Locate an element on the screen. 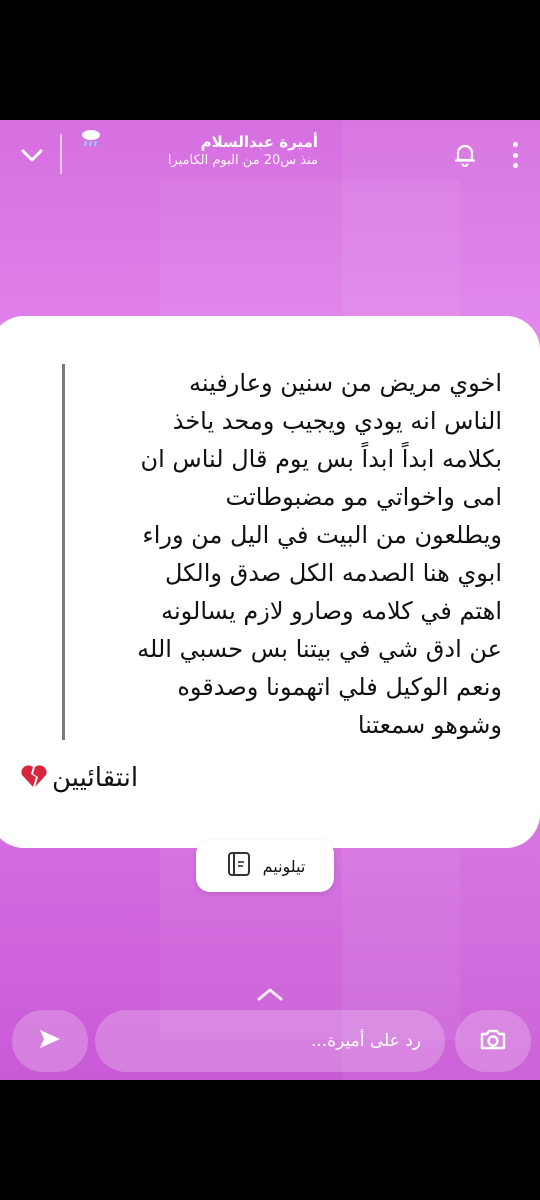  sticker-tag: تيلونيم is located at coordinates (265, 866).